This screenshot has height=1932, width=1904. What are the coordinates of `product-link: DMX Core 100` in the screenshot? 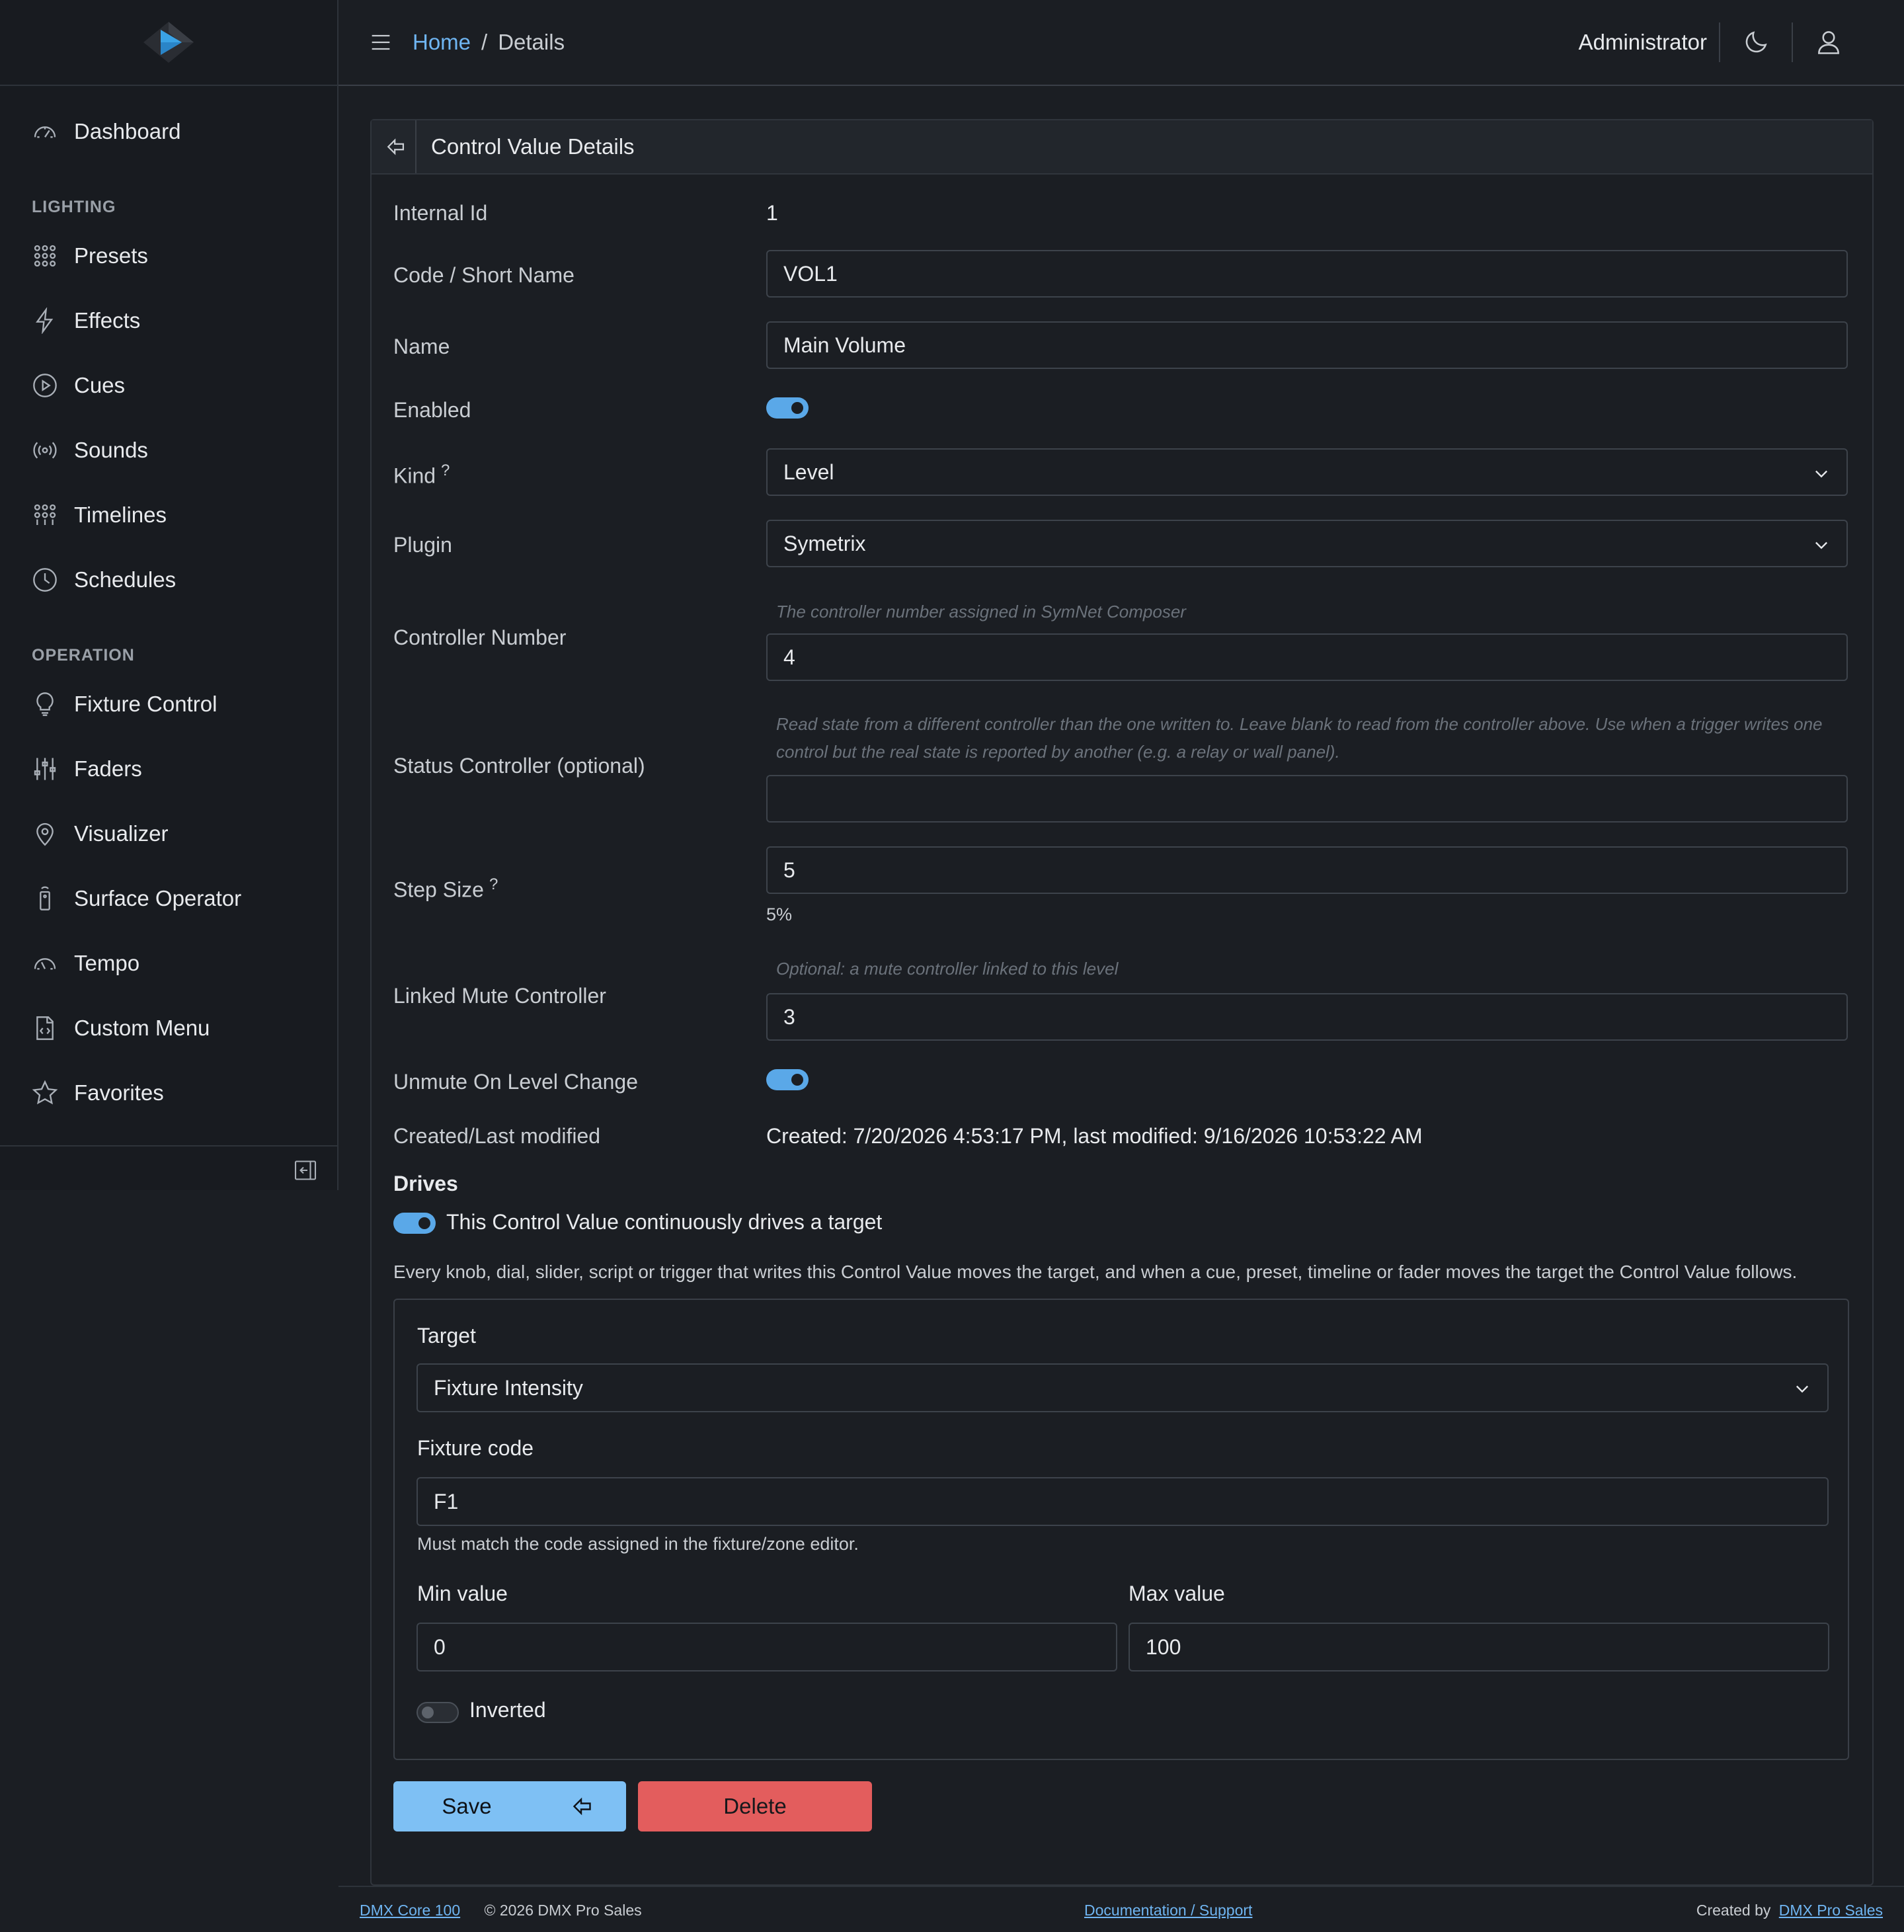 It's located at (410, 1911).